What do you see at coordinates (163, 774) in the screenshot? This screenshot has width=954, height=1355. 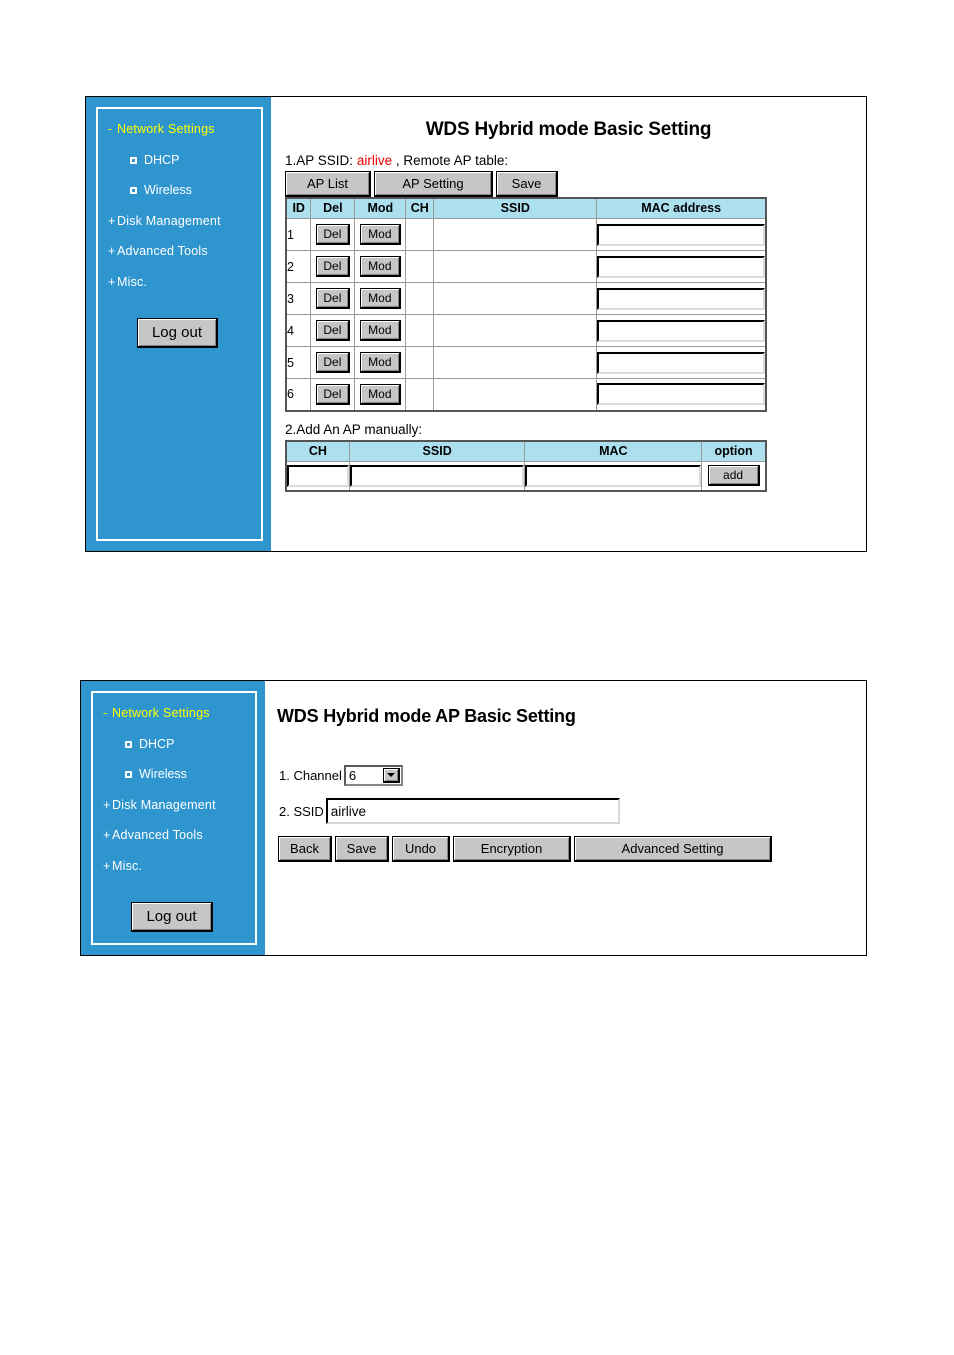 I see `sidebar-subitem-label: Wireless` at bounding box center [163, 774].